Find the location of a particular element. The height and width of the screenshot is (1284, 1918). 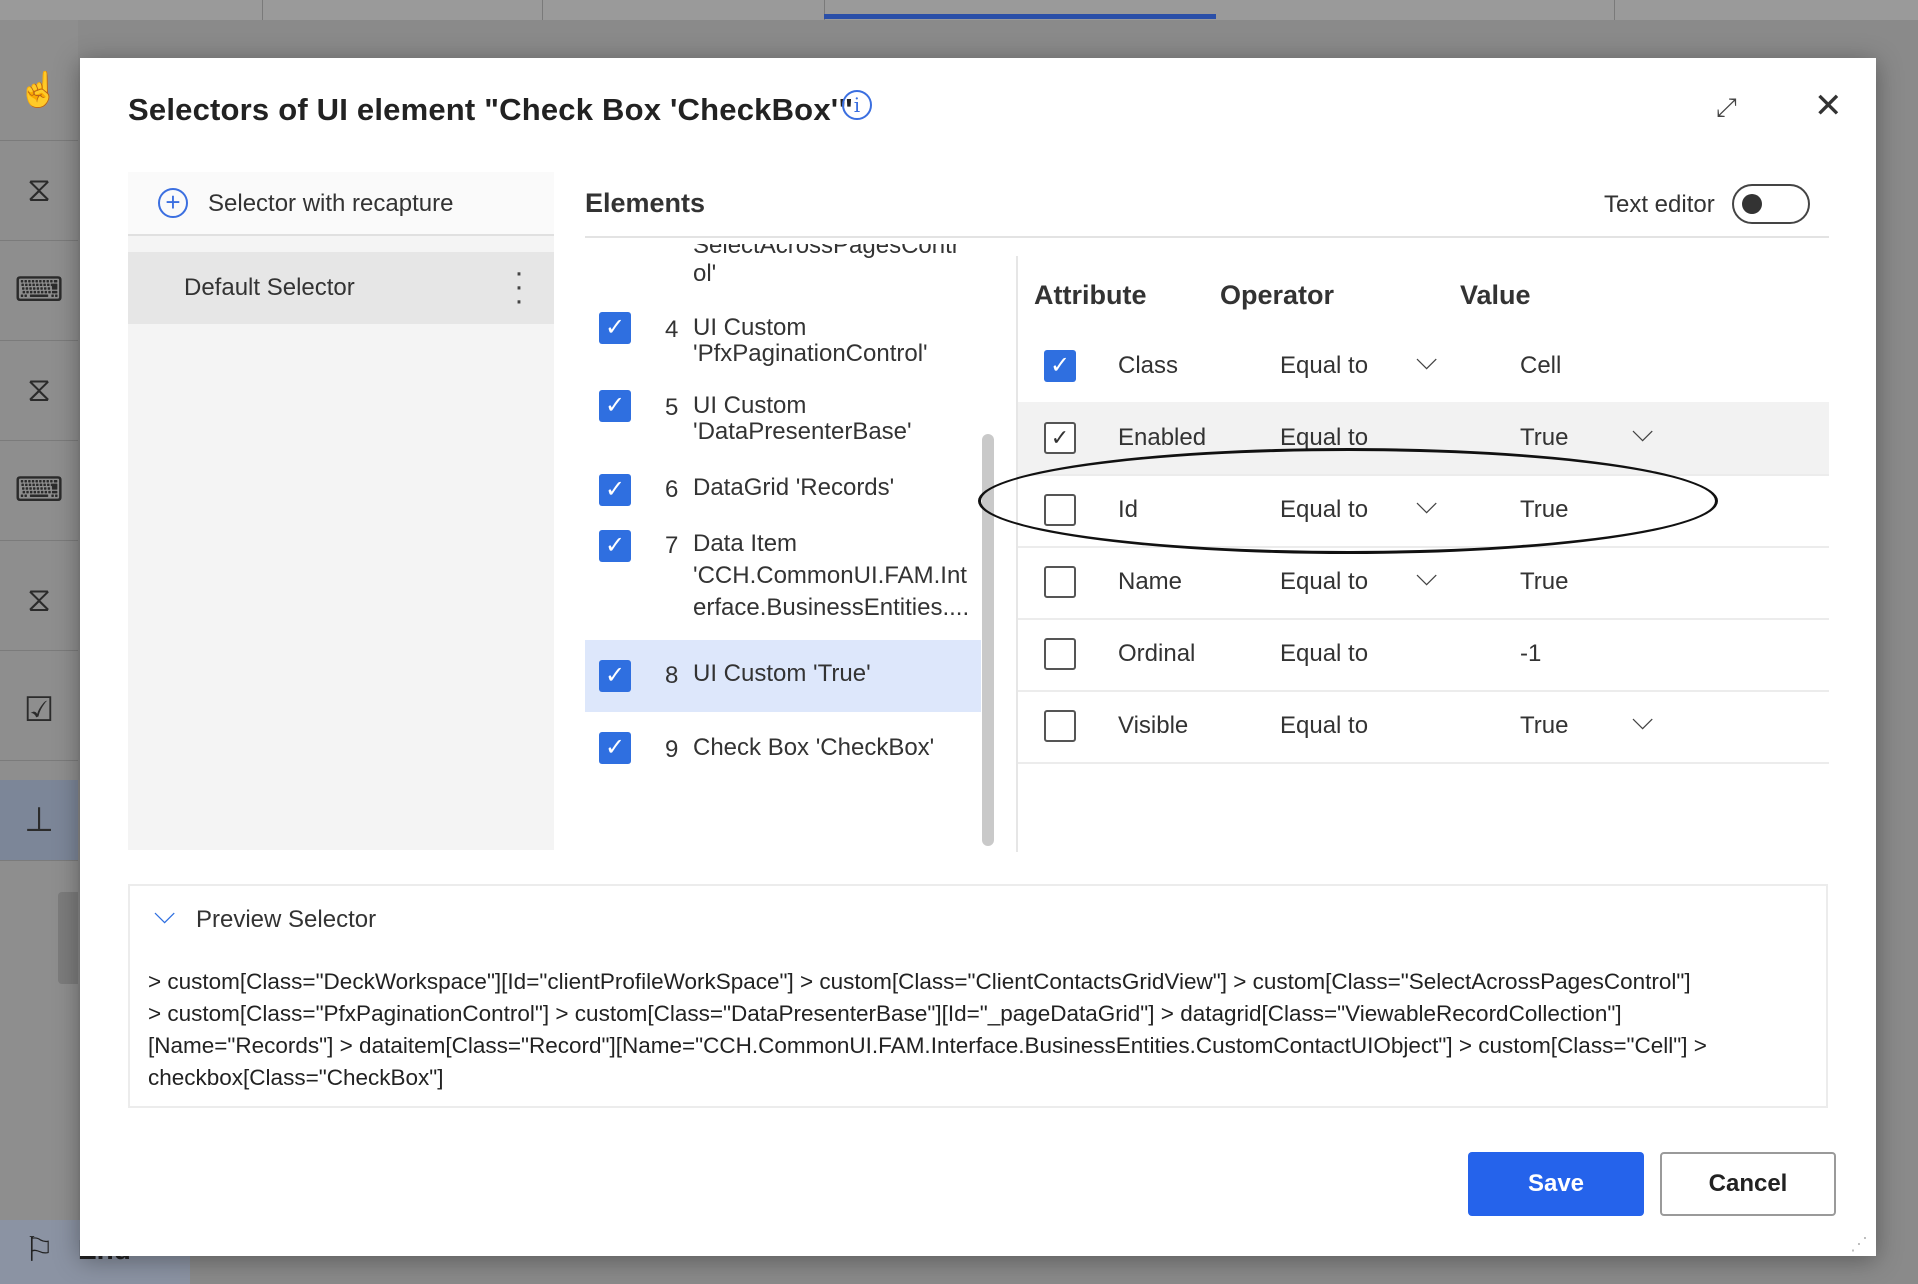

resize-grip-icon: ⋰ is located at coordinates (1859, 1244).